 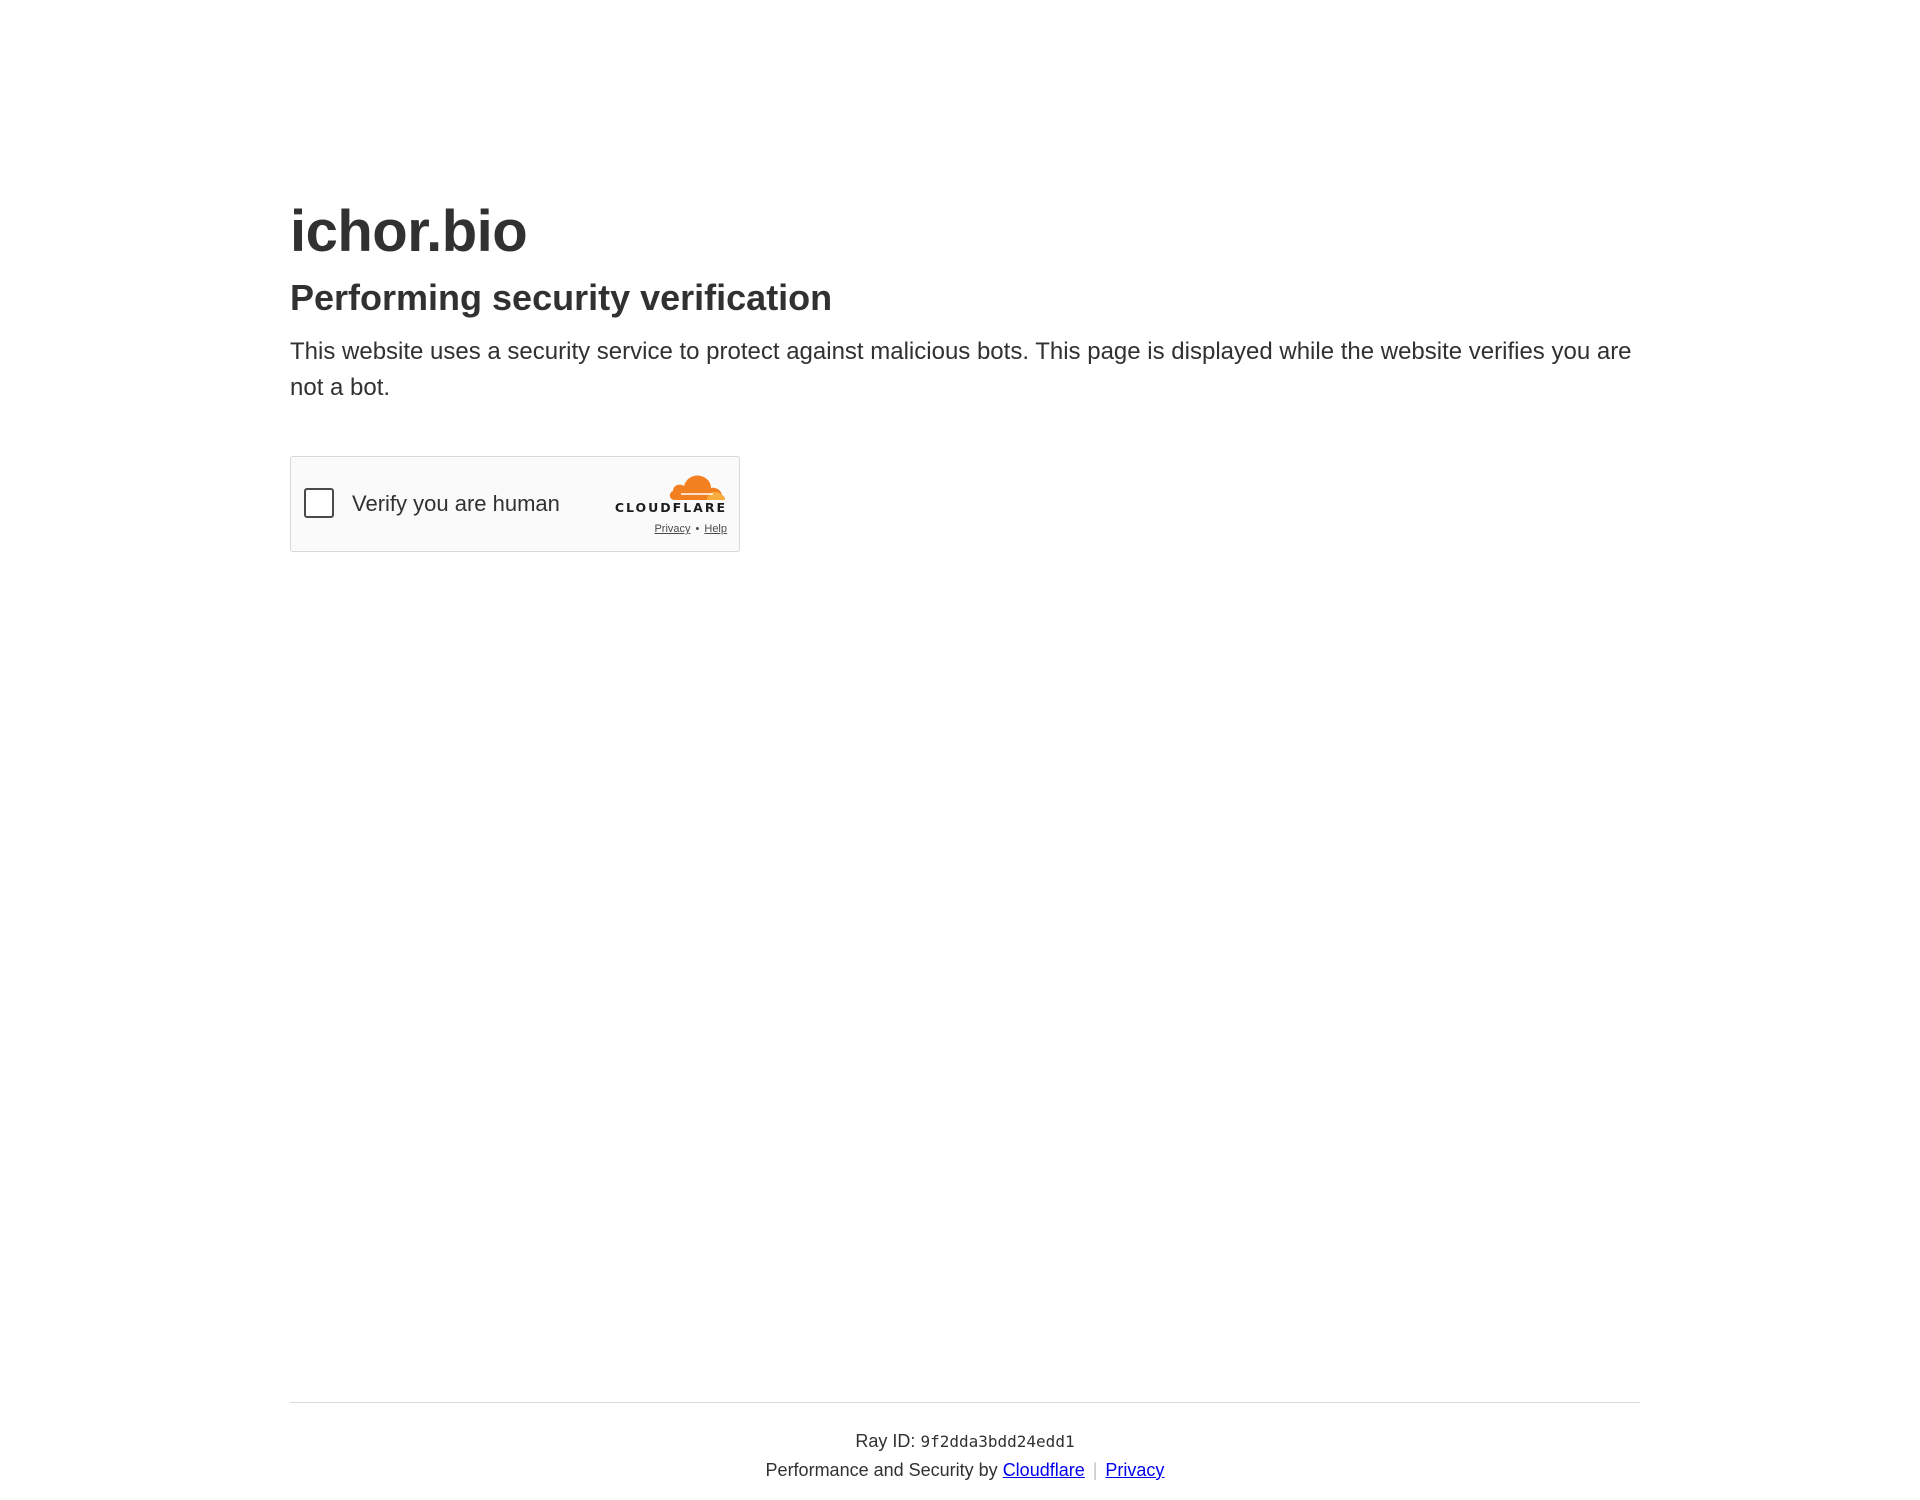 What do you see at coordinates (409, 231) in the screenshot?
I see `site-name: ichor.bio` at bounding box center [409, 231].